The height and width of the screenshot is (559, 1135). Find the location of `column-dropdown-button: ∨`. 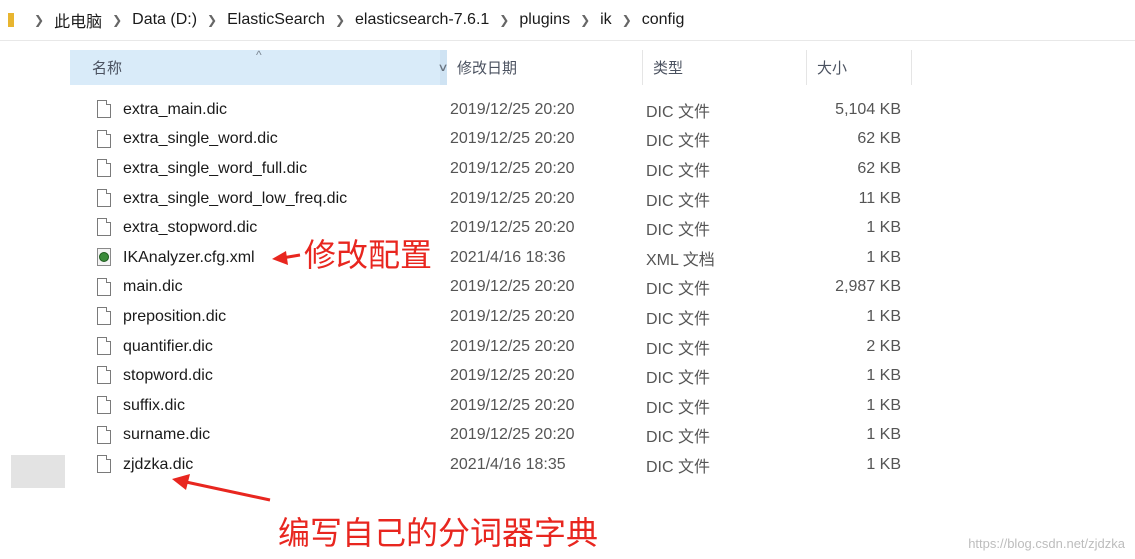

column-dropdown-button: ∨ is located at coordinates (443, 67).